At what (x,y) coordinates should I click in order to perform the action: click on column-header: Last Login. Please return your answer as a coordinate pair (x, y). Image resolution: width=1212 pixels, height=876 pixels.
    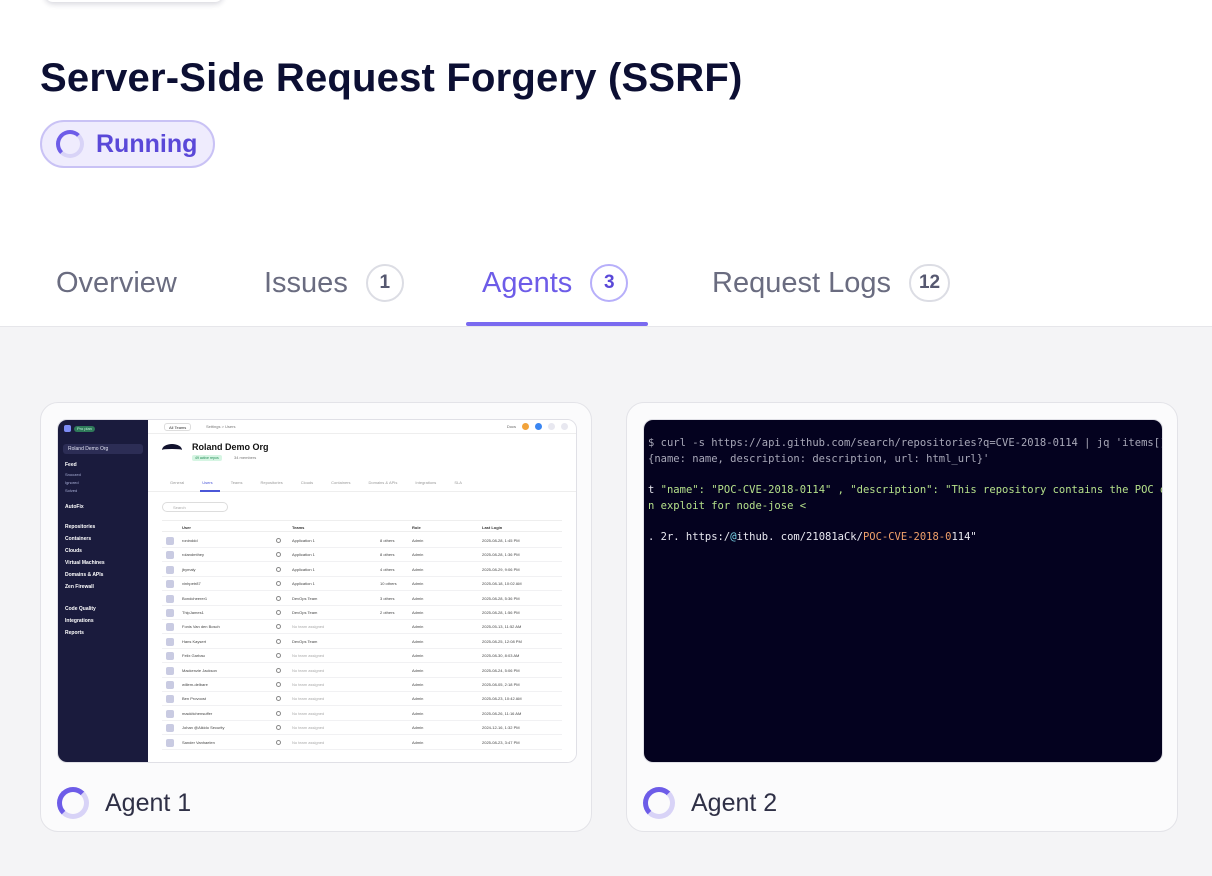
    Looking at the image, I should click on (492, 527).